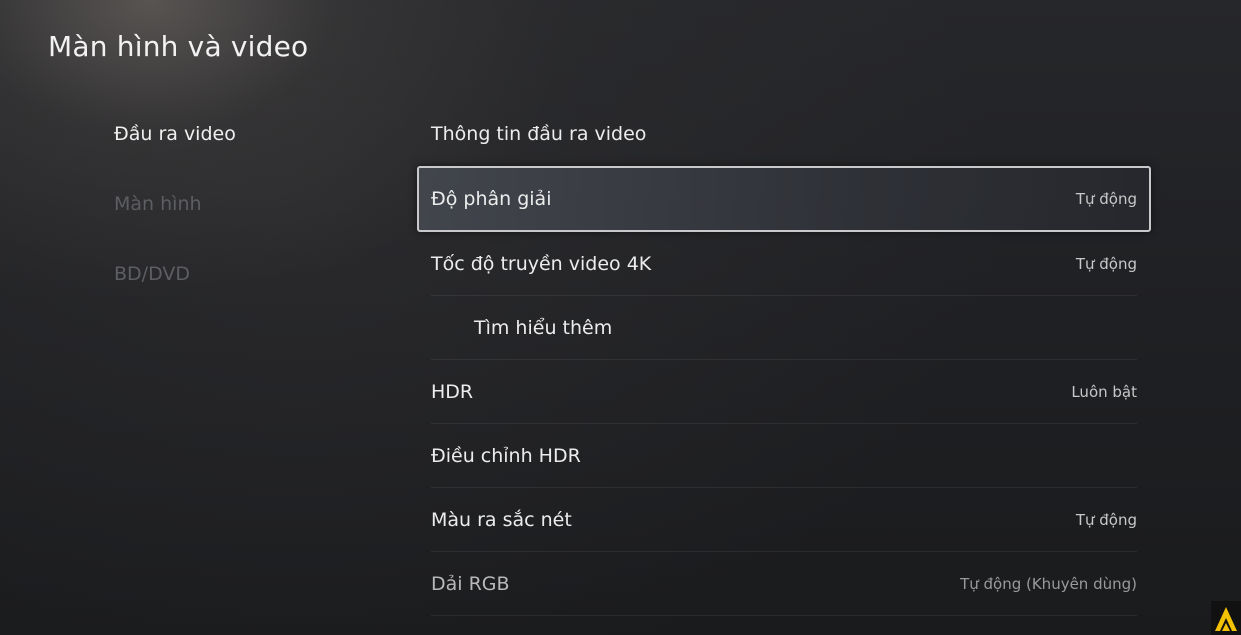 This screenshot has height=635, width=1241. I want to click on setting-value: Luôn bật, so click(1104, 391).